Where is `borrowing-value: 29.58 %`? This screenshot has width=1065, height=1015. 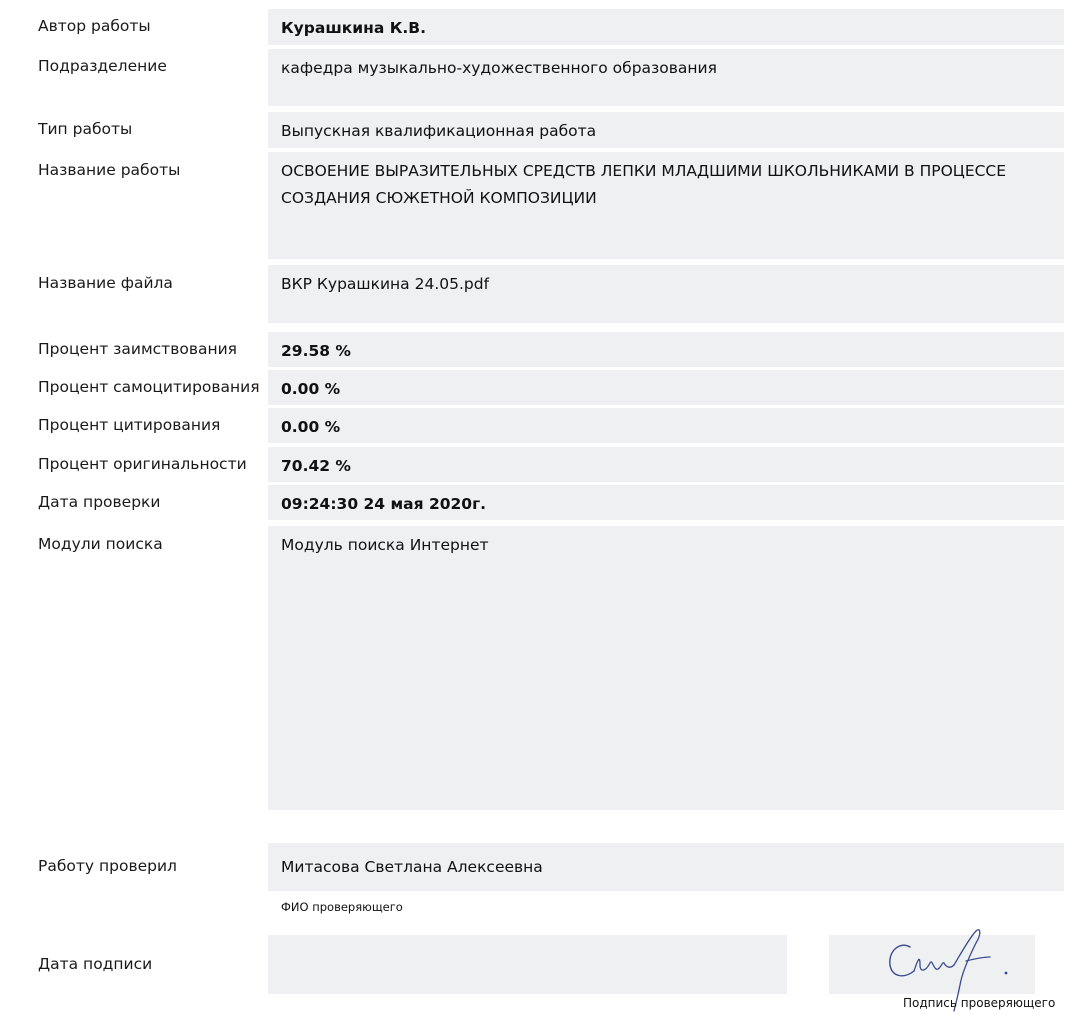
borrowing-value: 29.58 % is located at coordinates (316, 351).